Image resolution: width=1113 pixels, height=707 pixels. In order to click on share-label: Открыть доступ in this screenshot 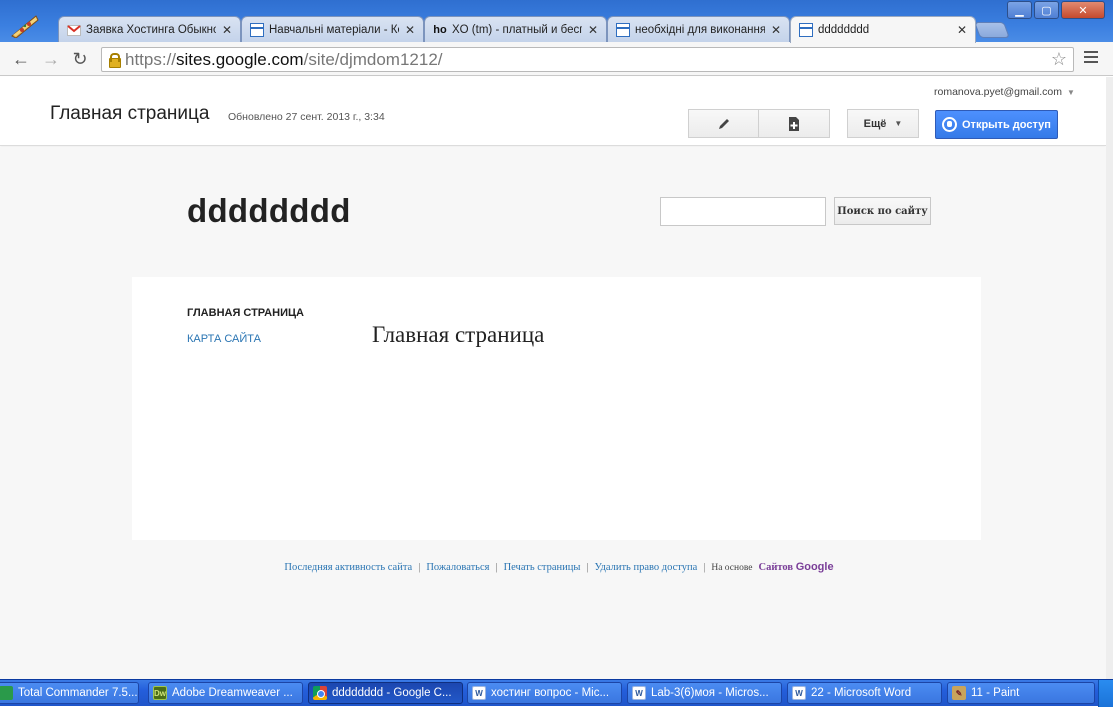, I will do `click(1006, 124)`.